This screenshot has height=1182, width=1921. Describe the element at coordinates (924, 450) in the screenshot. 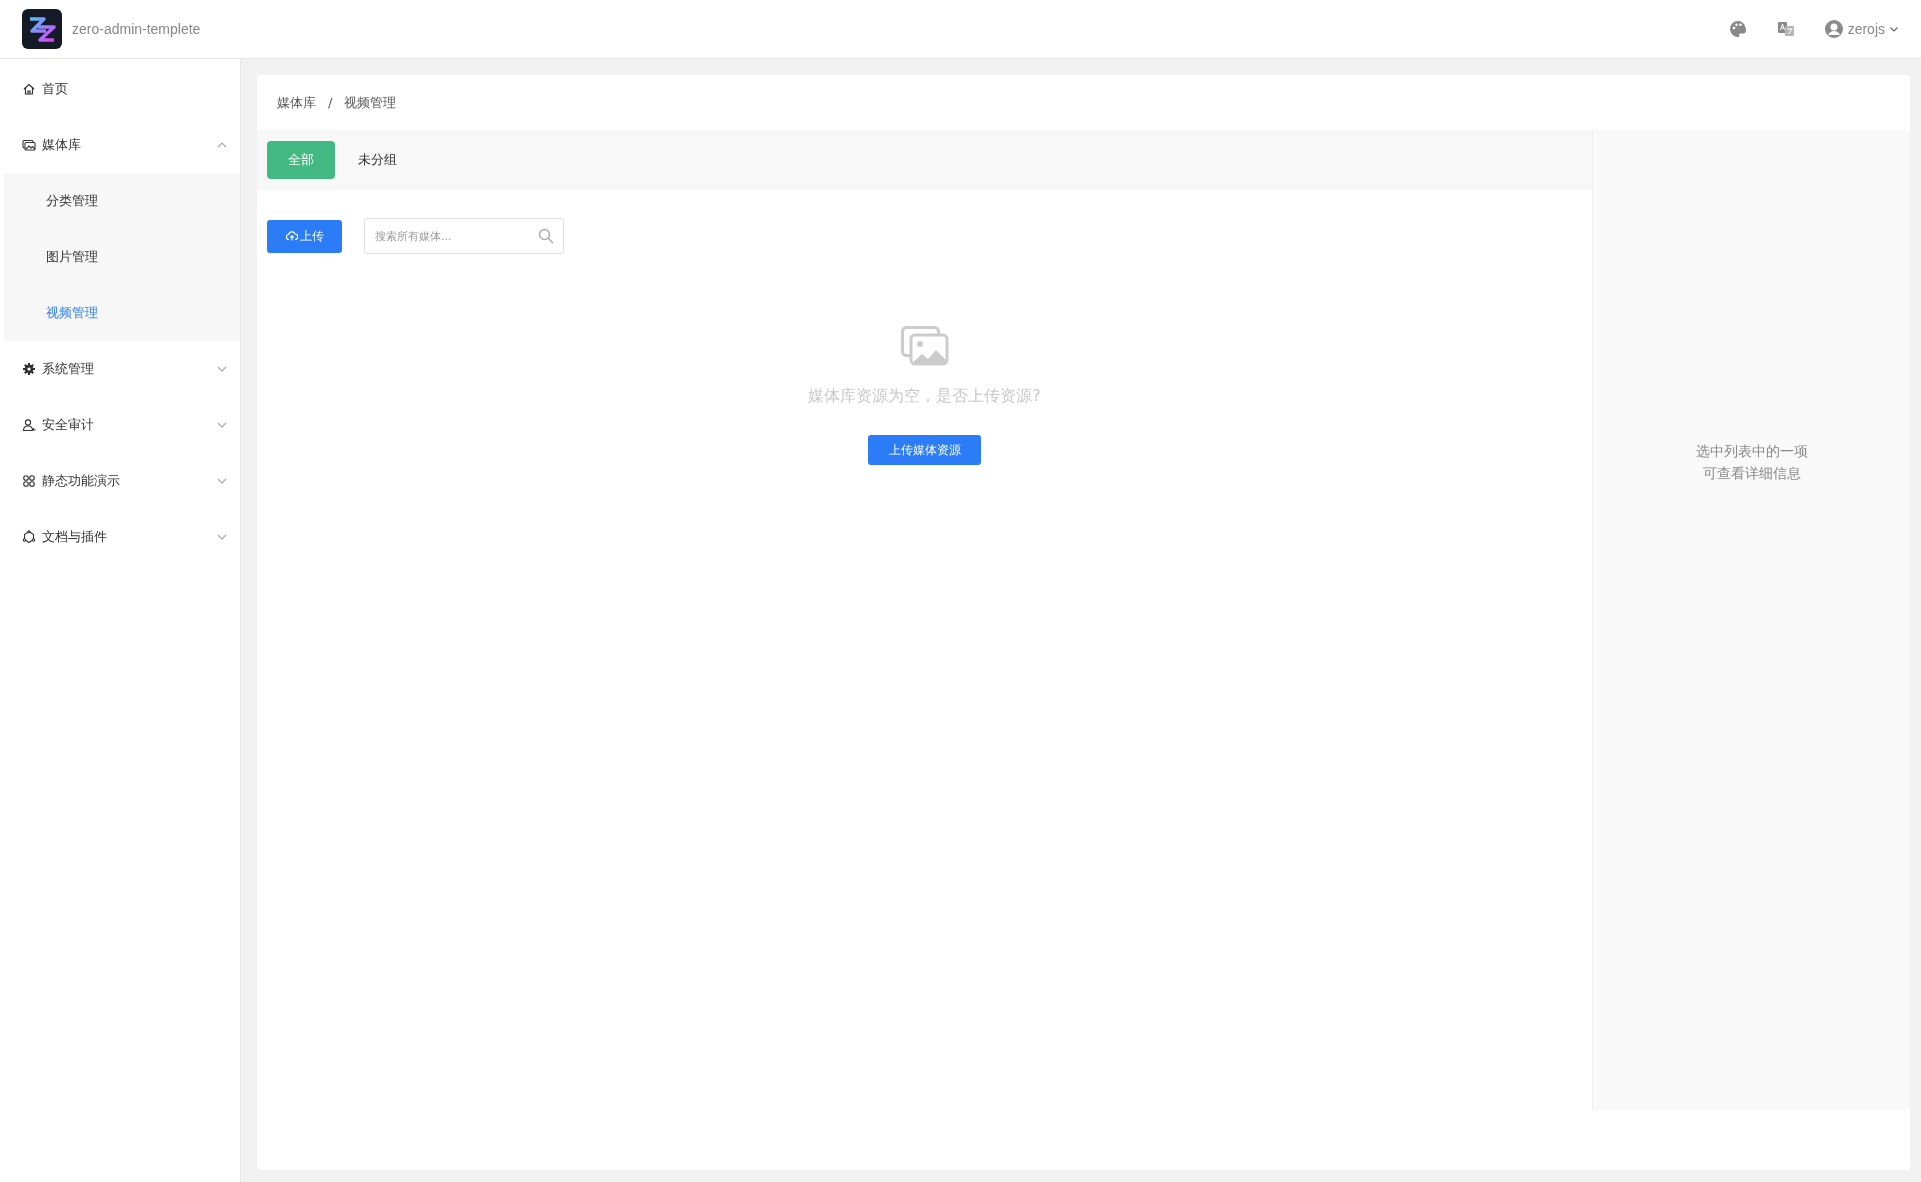

I see `upload-media-button: 上传媒体资源` at that location.